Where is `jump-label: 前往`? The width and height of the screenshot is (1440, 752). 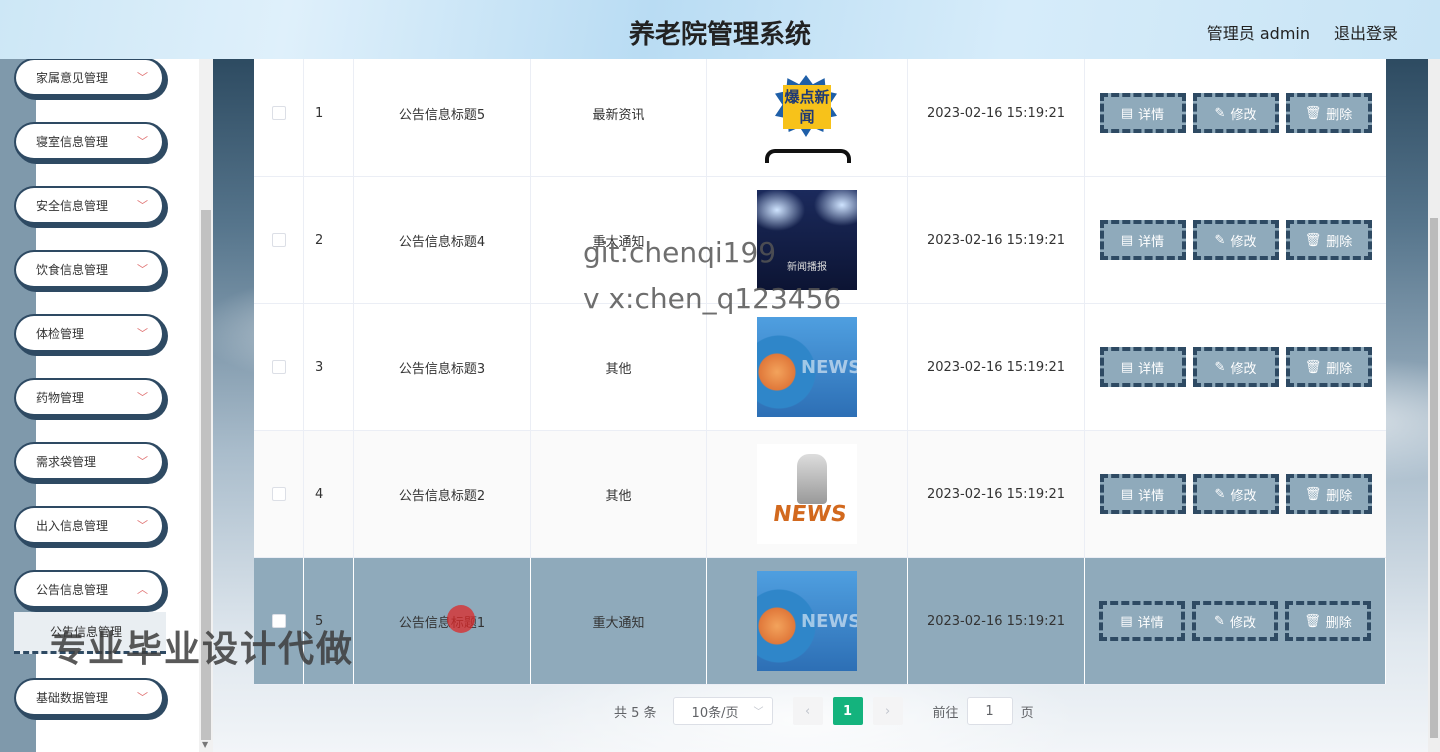
jump-label: 前往 is located at coordinates (945, 713).